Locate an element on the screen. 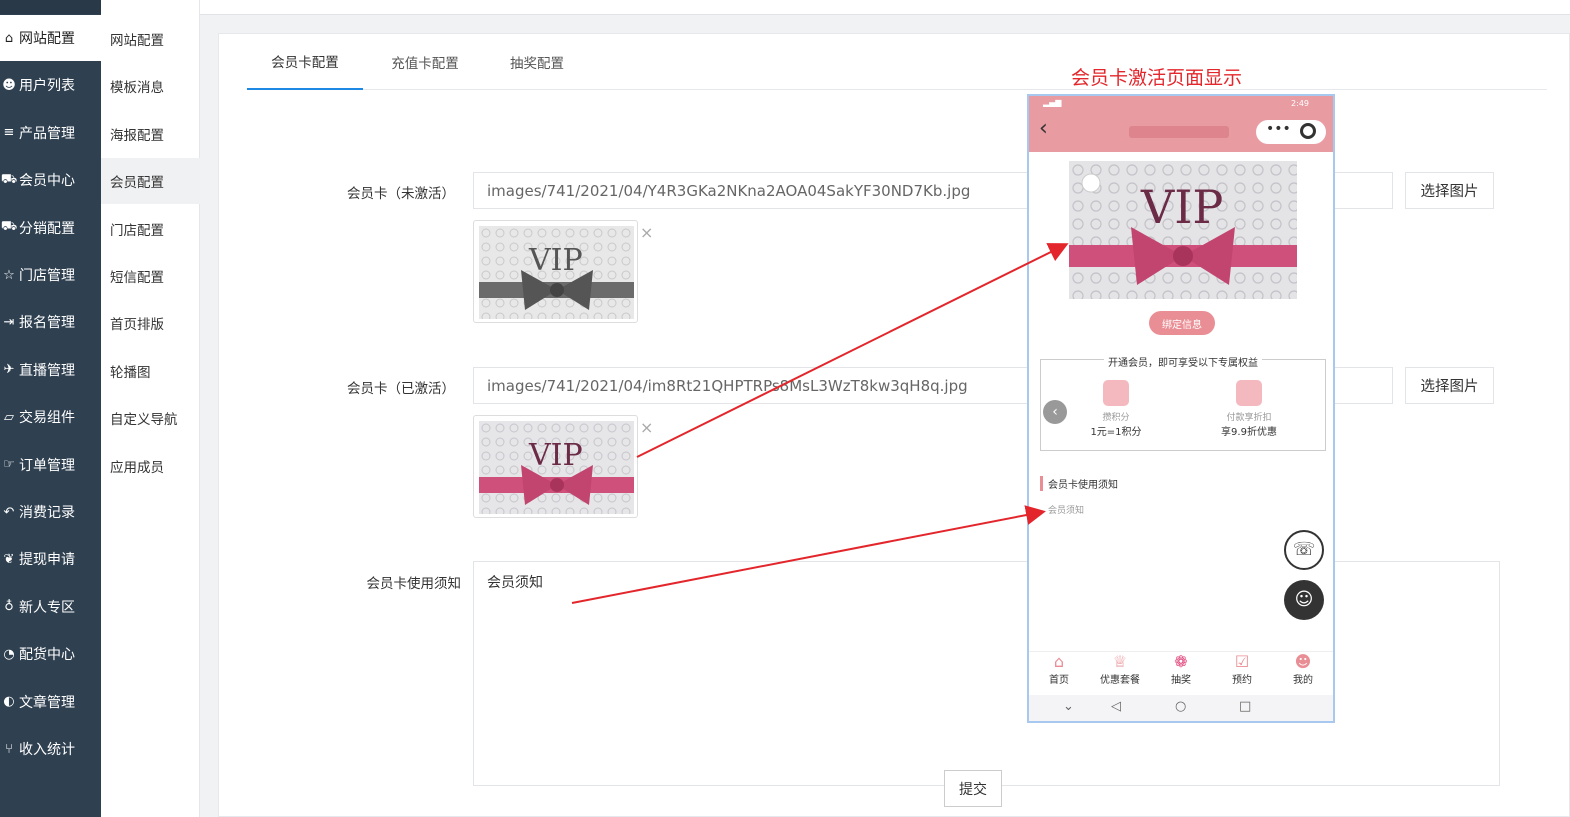 This screenshot has width=1570, height=817. submenu-item-0: 网站配置 is located at coordinates (150, 39).